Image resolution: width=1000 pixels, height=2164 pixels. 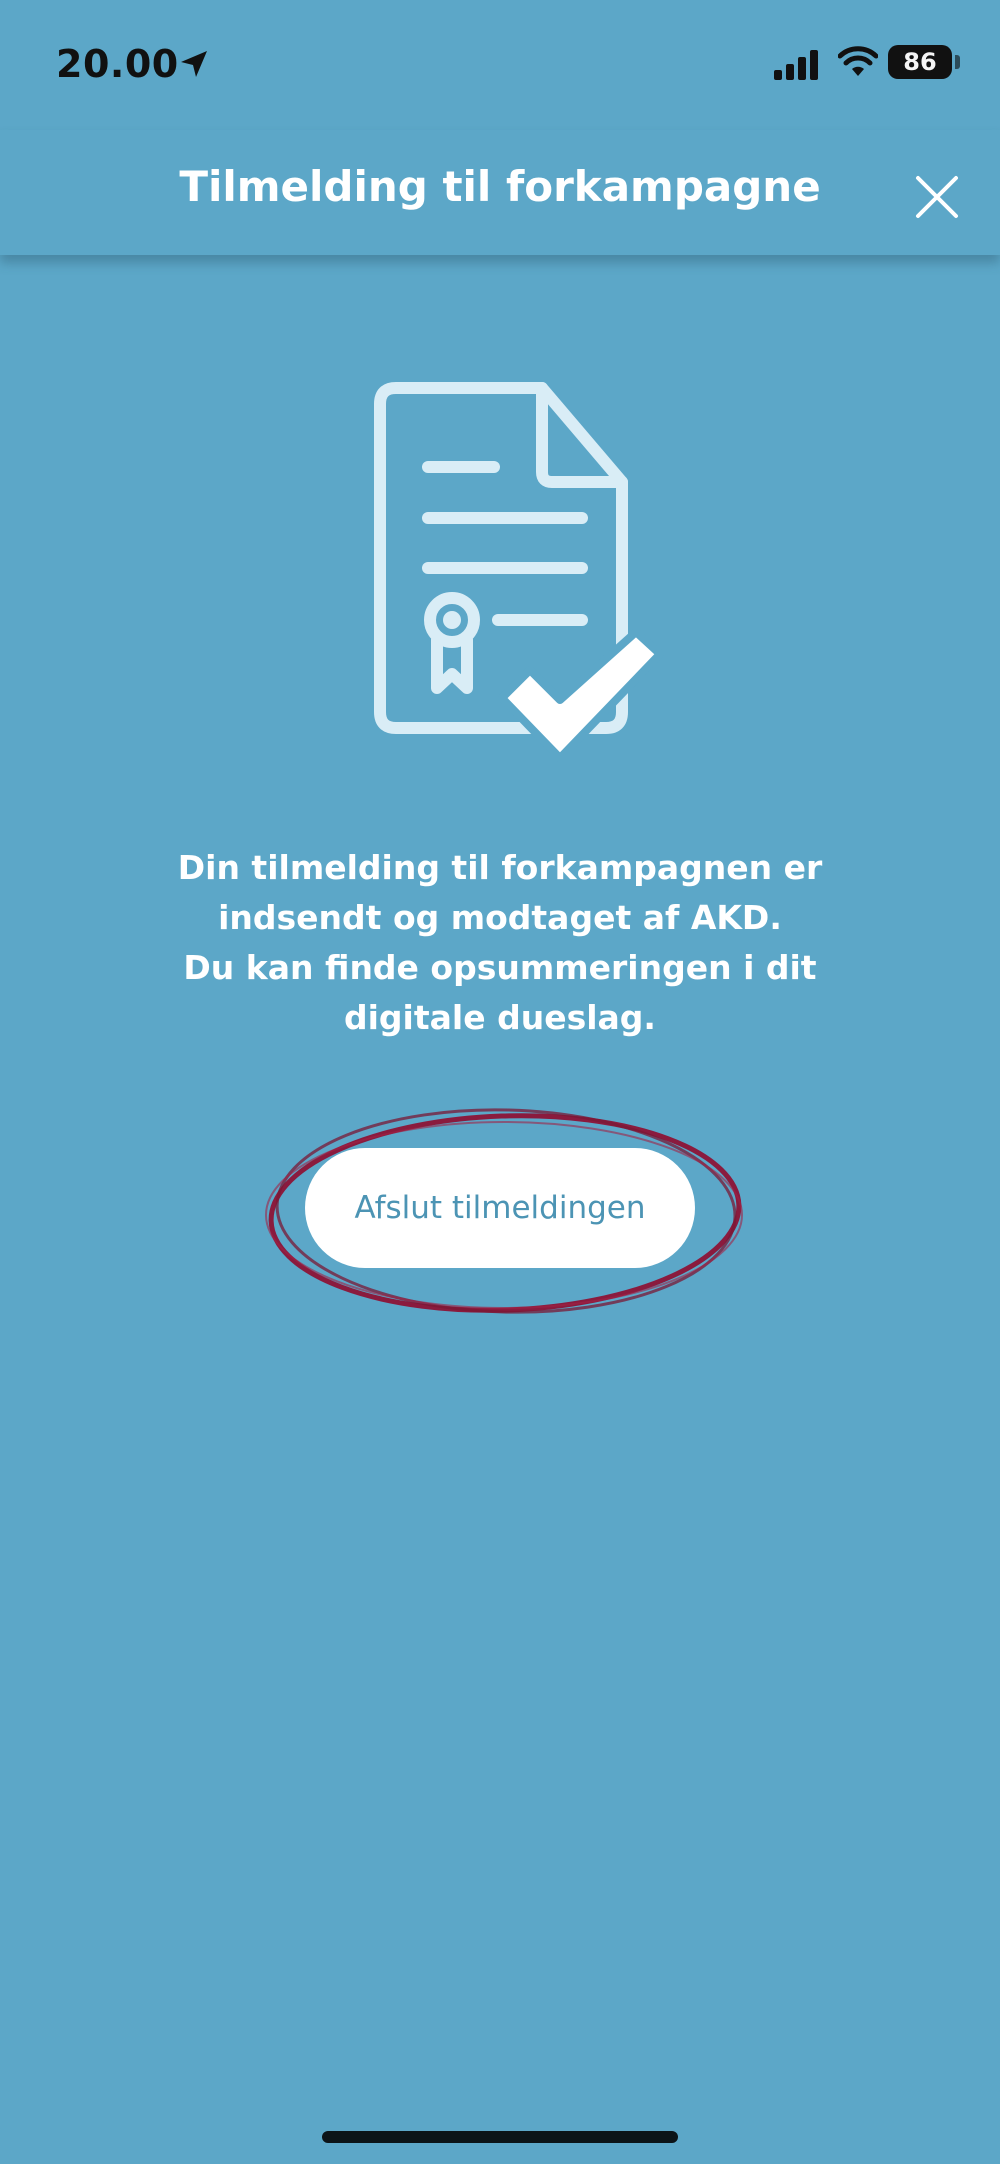 I want to click on wifi-icon, so click(x=858, y=61).